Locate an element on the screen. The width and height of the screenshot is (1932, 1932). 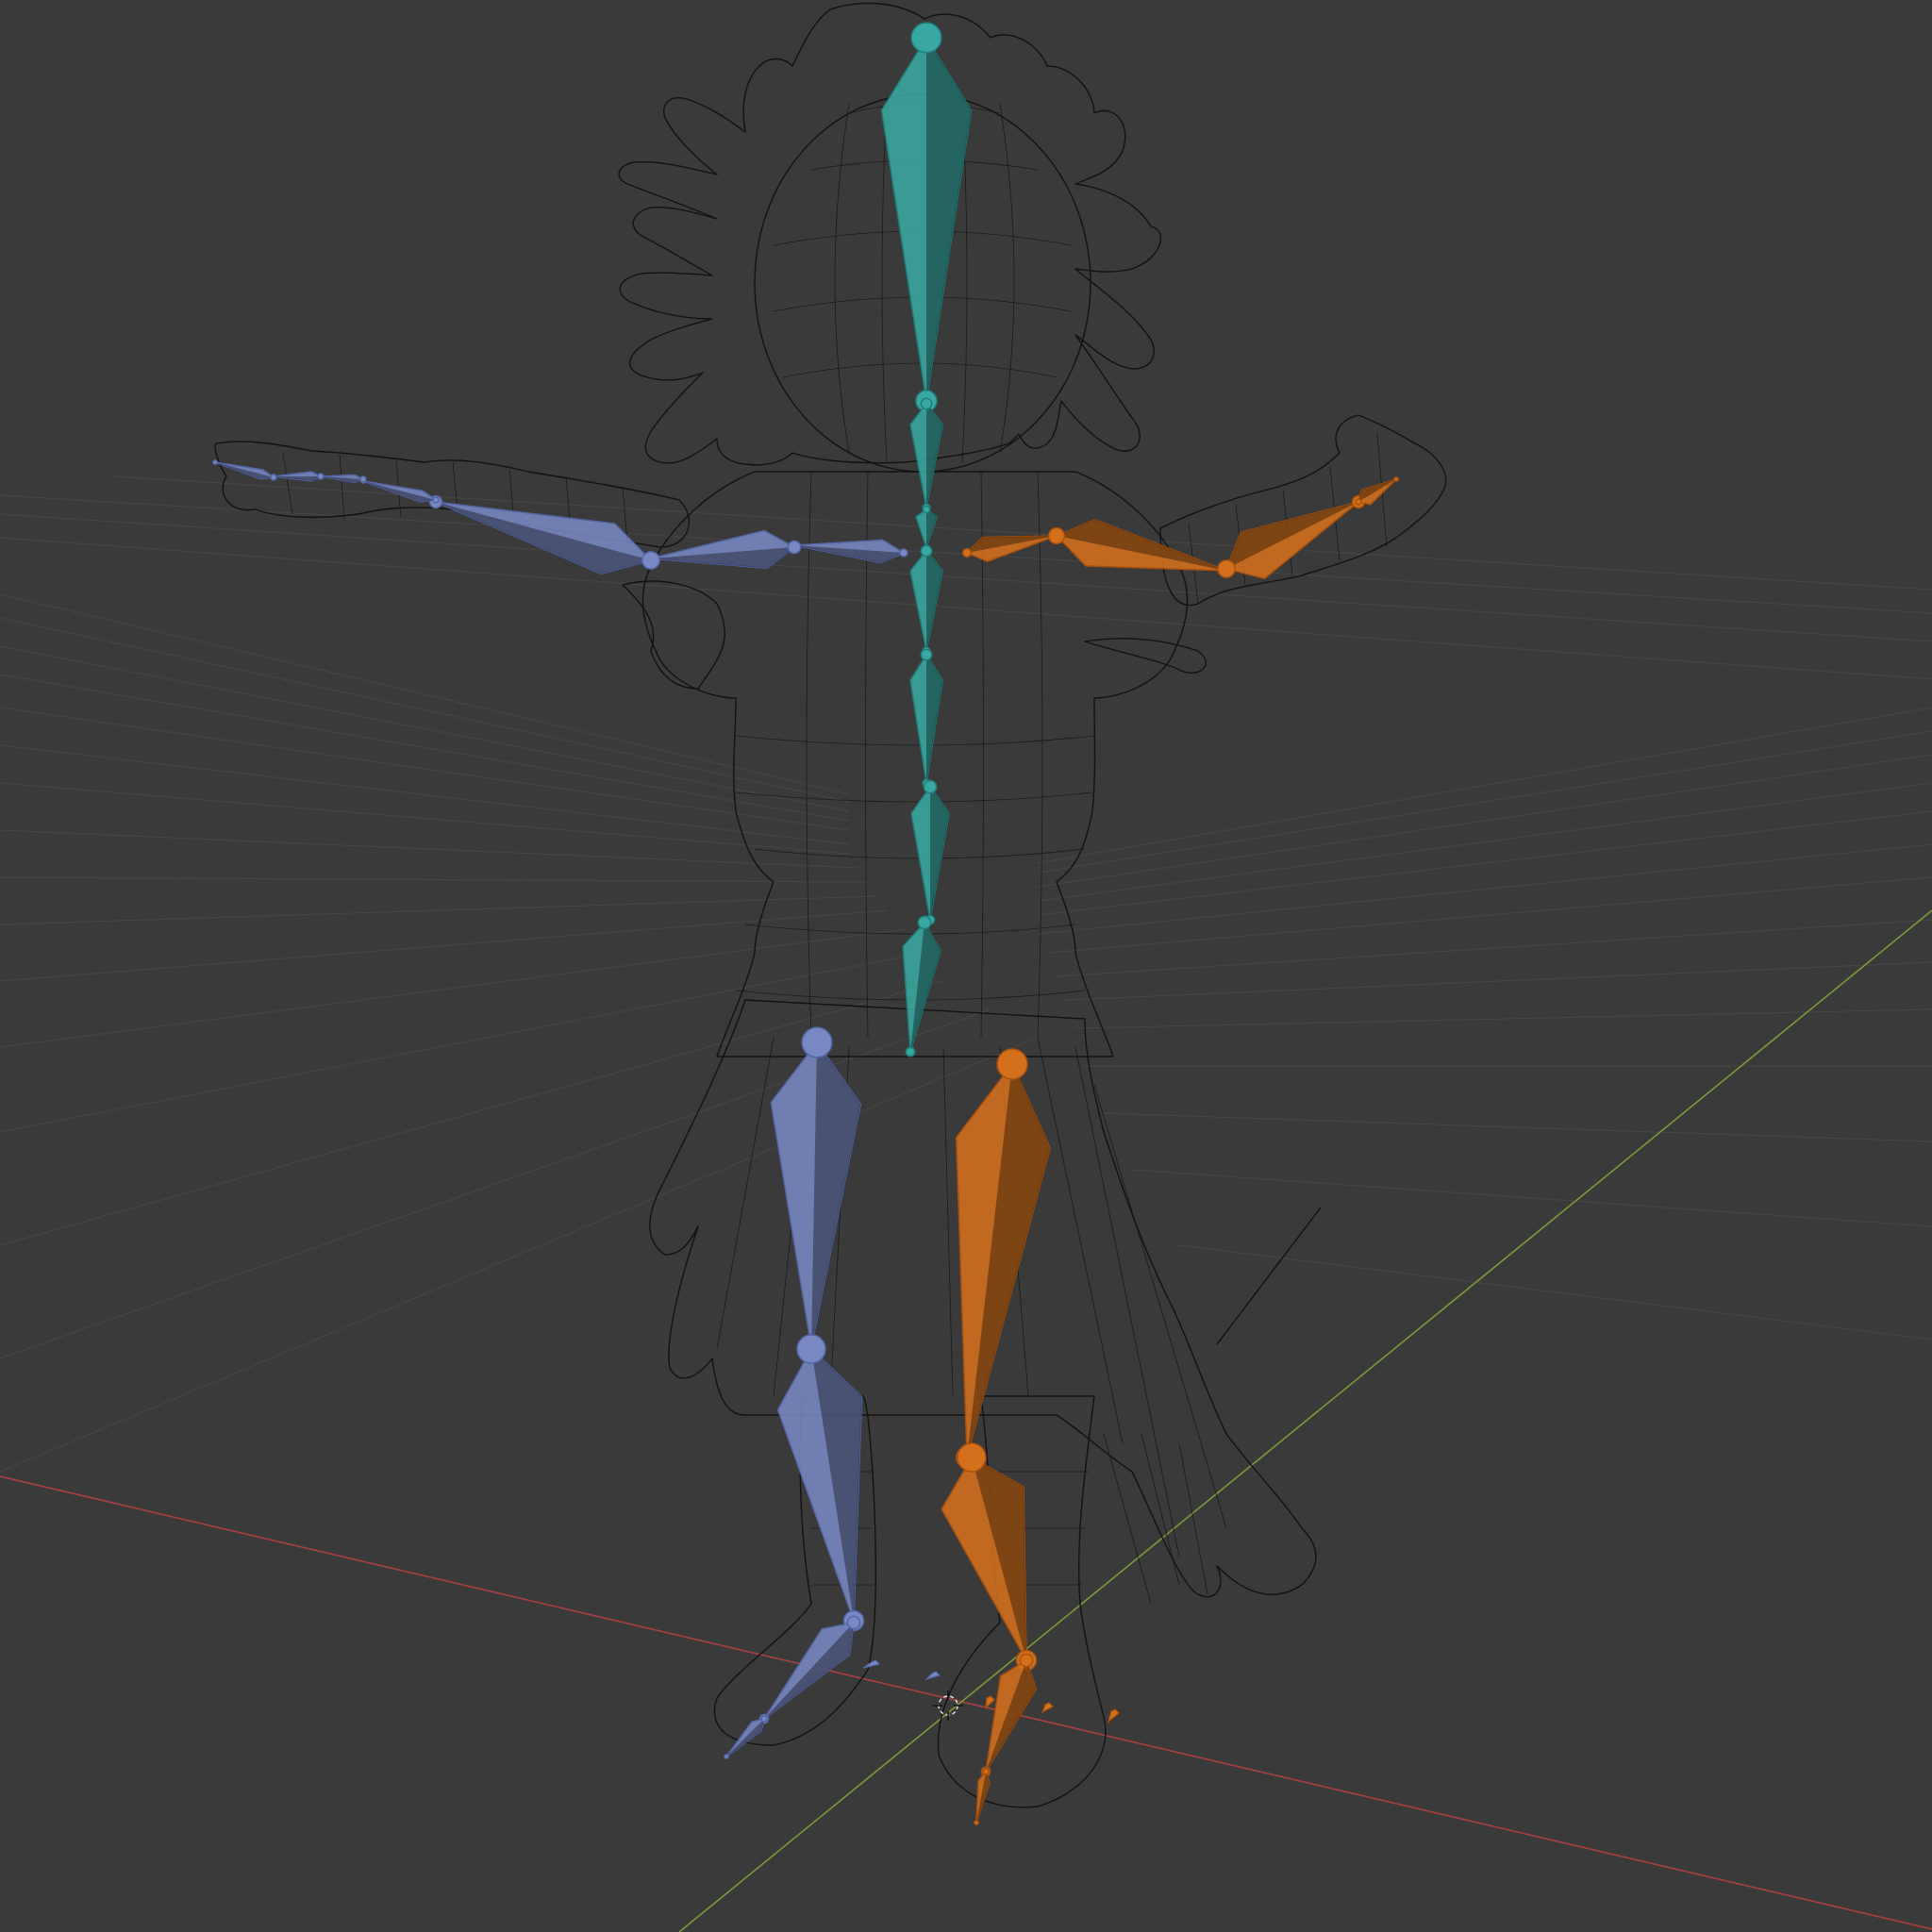
3d-cursor is located at coordinates (948, 1706).